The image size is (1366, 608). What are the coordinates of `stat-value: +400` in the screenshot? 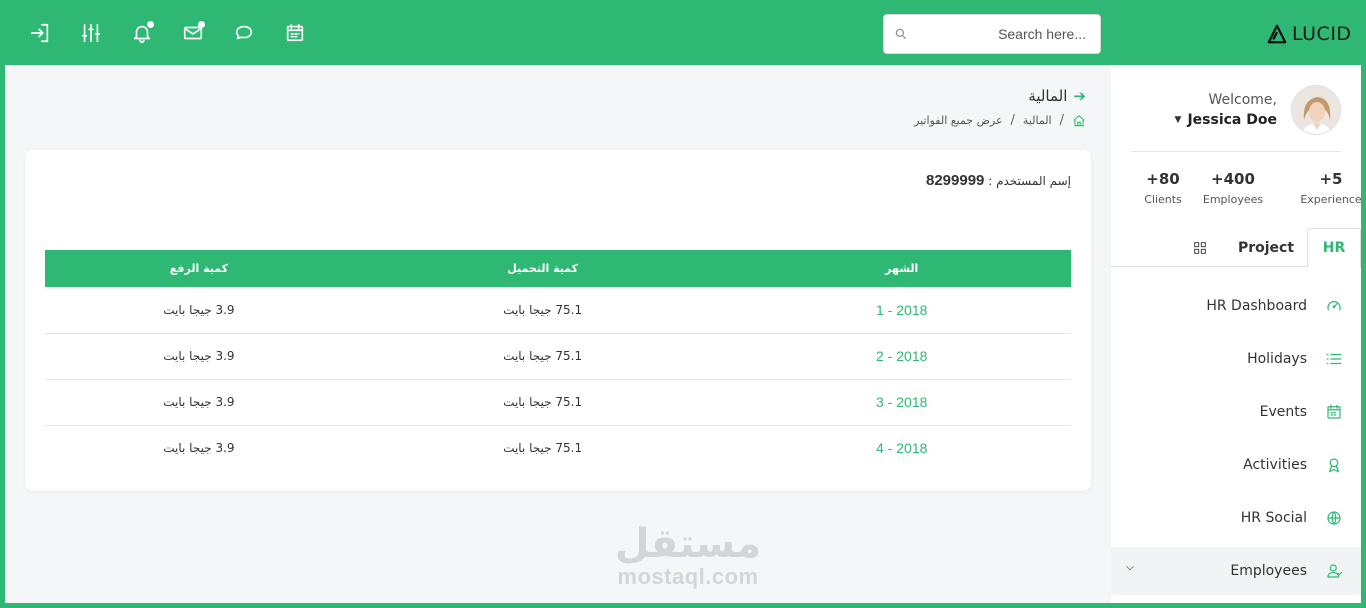 It's located at (1233, 179).